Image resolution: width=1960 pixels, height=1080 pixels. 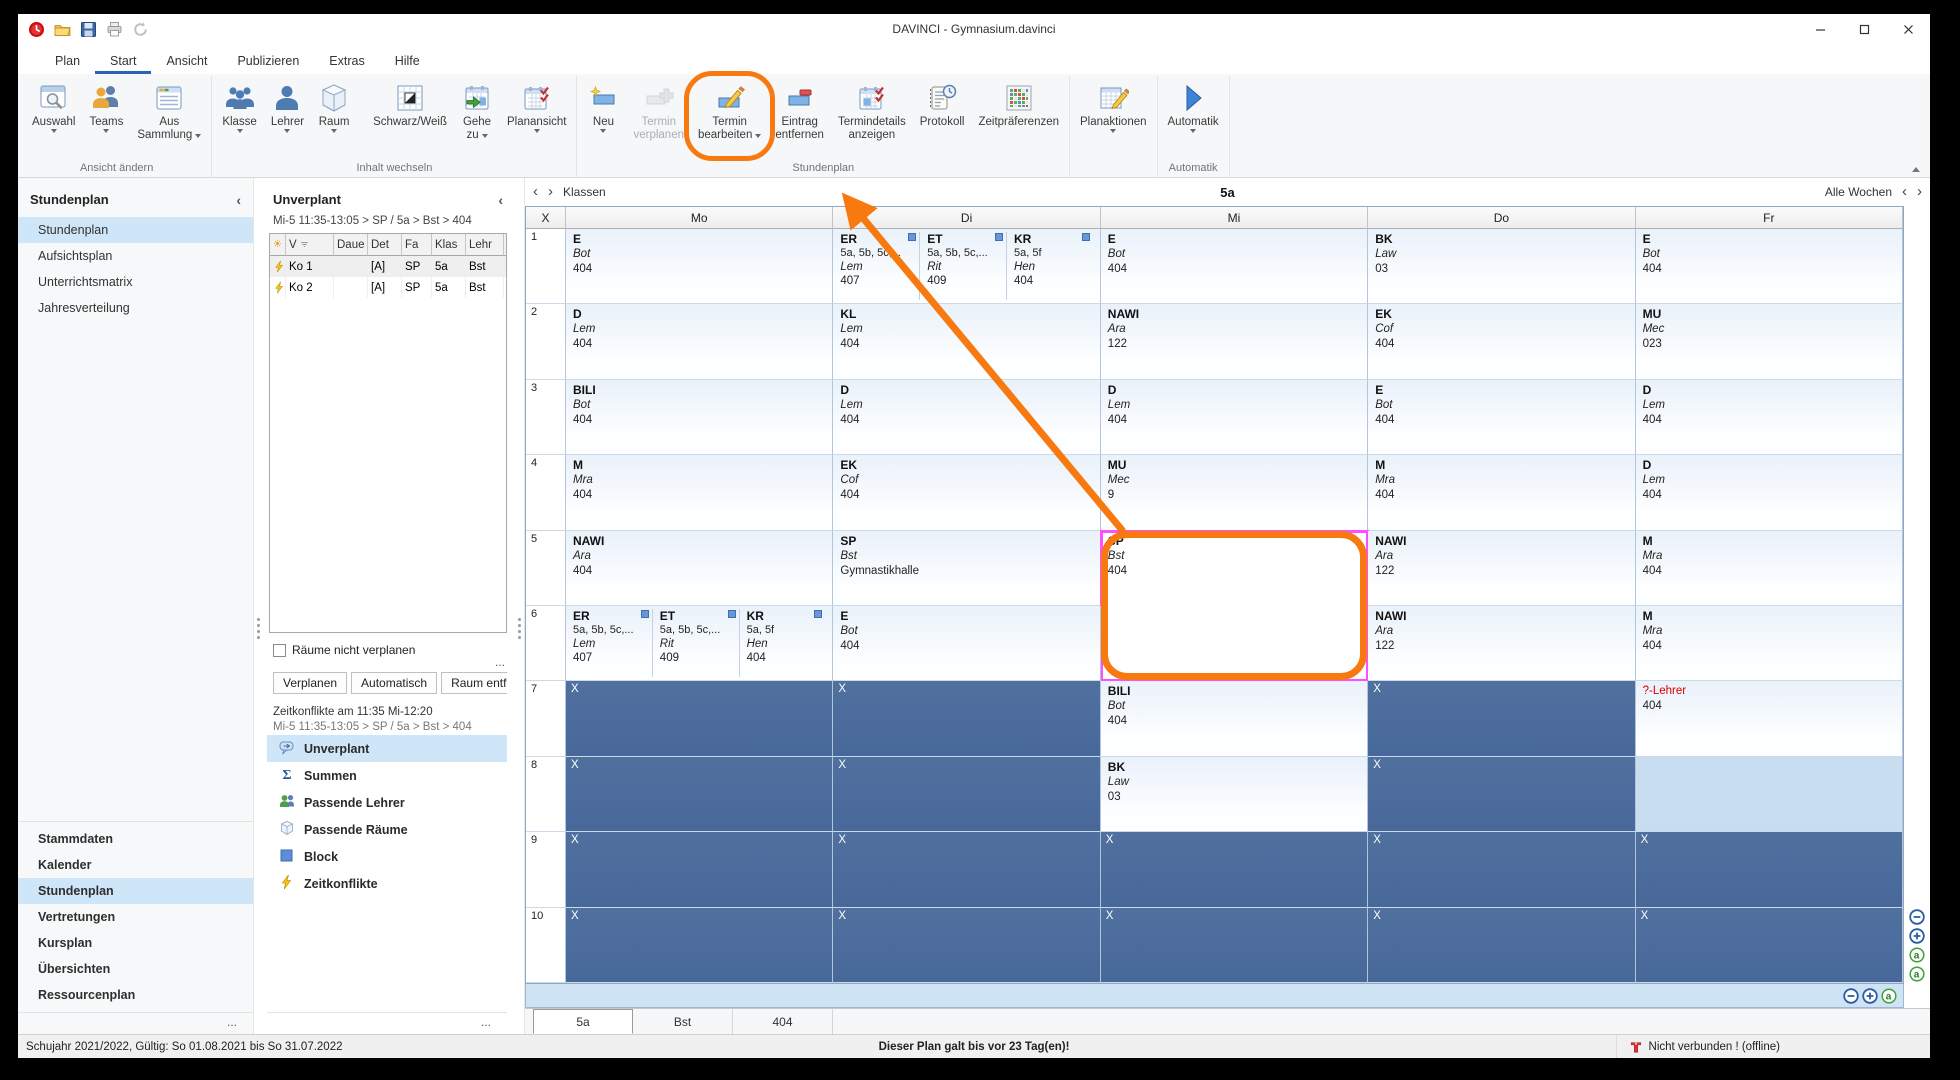 What do you see at coordinates (387, 775) in the screenshot?
I see `view-item-summen: Σ Summen` at bounding box center [387, 775].